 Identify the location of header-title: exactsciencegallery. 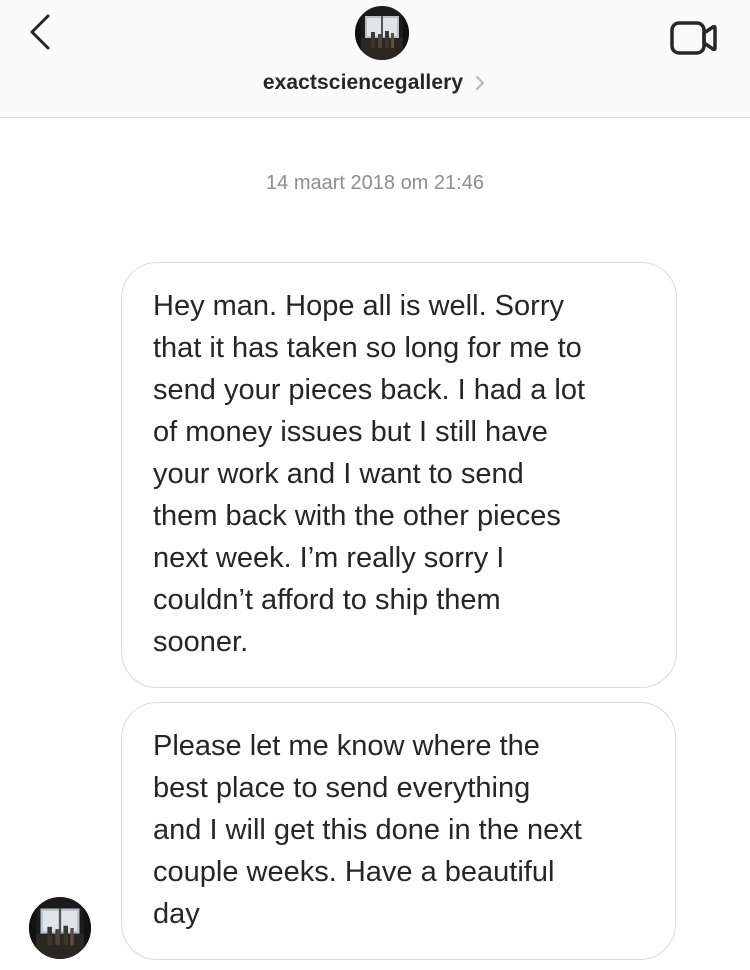
(375, 83).